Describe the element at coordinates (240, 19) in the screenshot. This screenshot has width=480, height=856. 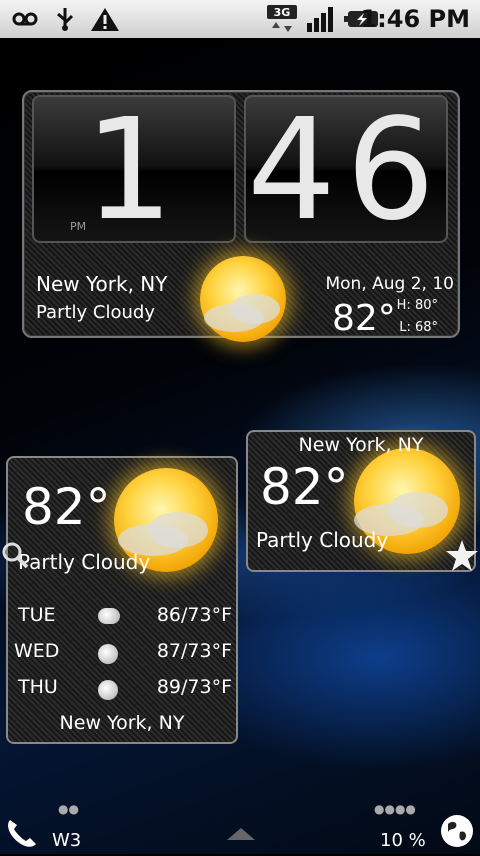
I see `status-bar: 3G 1:46 PM` at that location.